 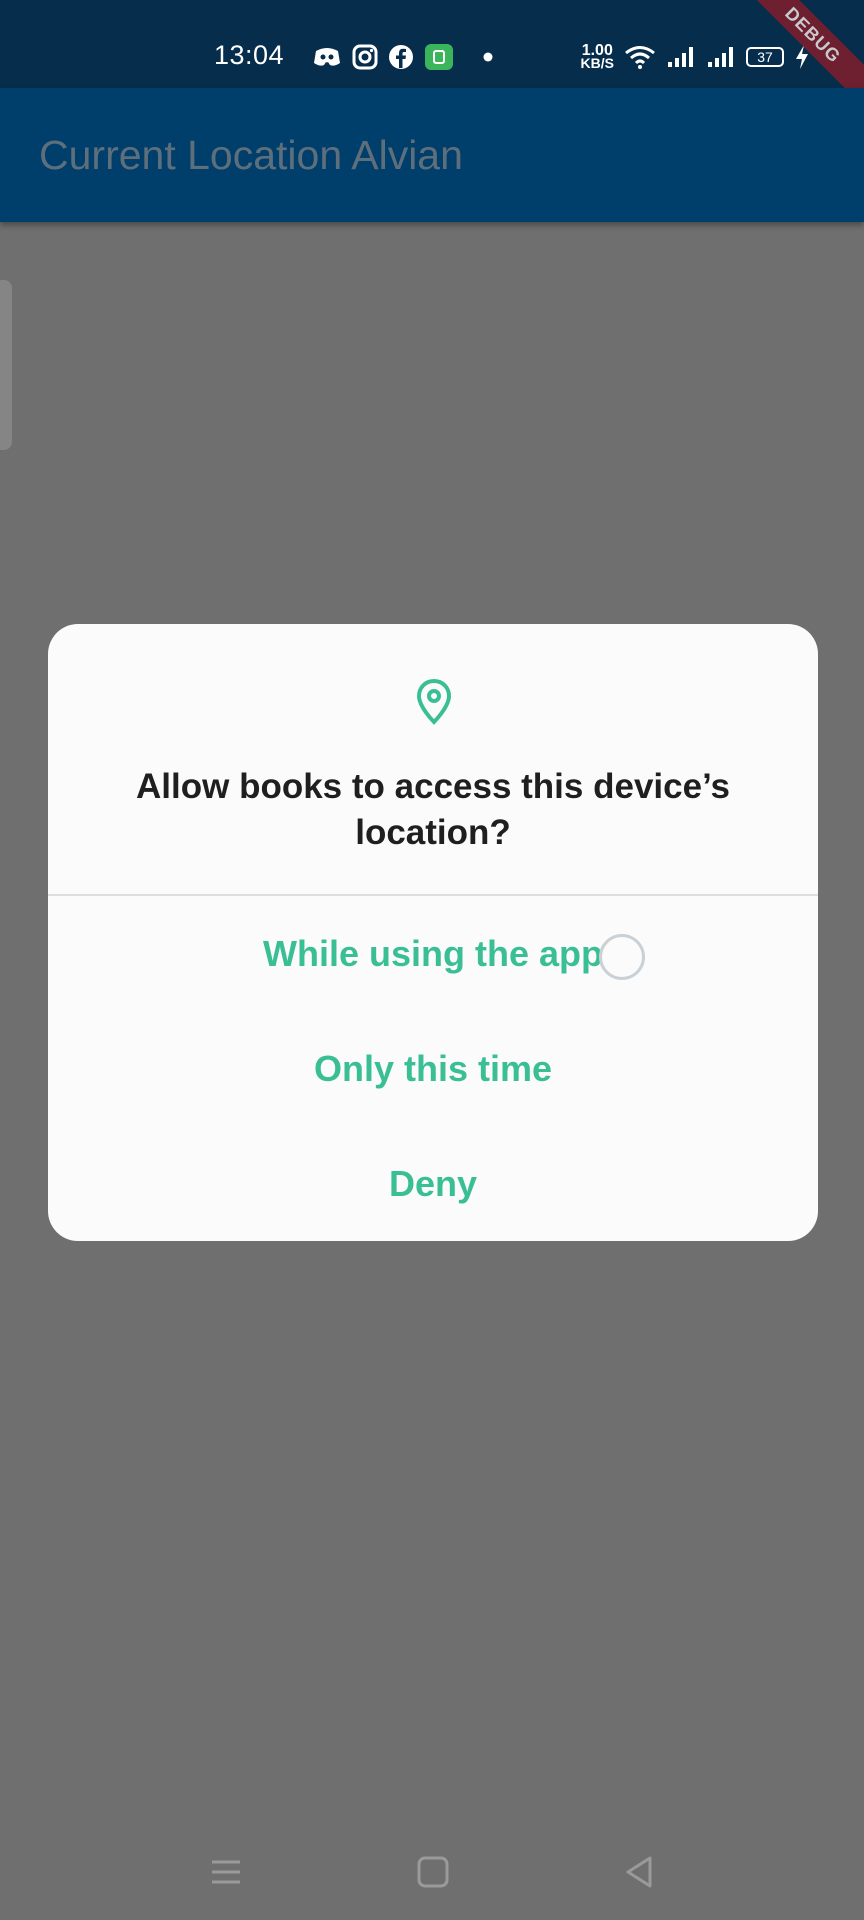 What do you see at coordinates (433, 1069) in the screenshot?
I see `only-this-time-button: Only this time` at bounding box center [433, 1069].